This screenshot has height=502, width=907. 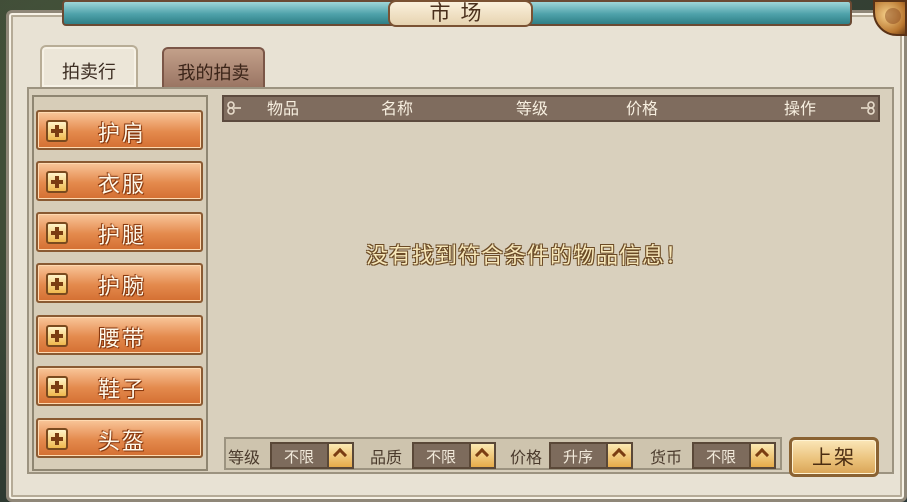 I want to click on category-button-shoulder: 护肩, so click(x=119, y=130).